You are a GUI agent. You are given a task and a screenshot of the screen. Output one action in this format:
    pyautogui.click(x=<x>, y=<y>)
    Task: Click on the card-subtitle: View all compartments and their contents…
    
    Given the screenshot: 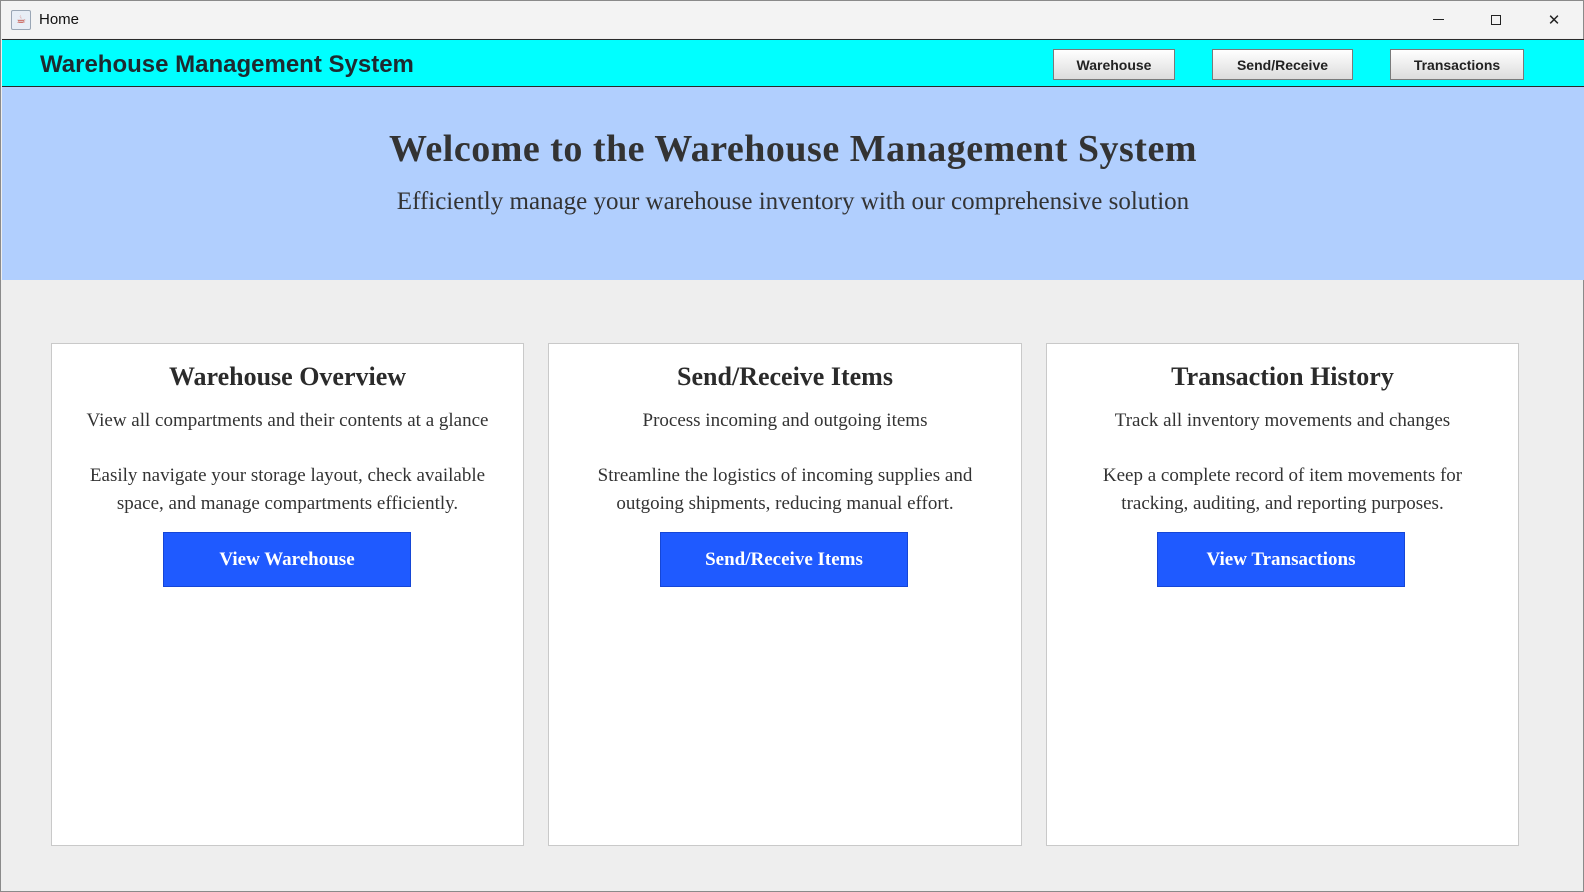 What is the action you would take?
    pyautogui.click(x=287, y=420)
    